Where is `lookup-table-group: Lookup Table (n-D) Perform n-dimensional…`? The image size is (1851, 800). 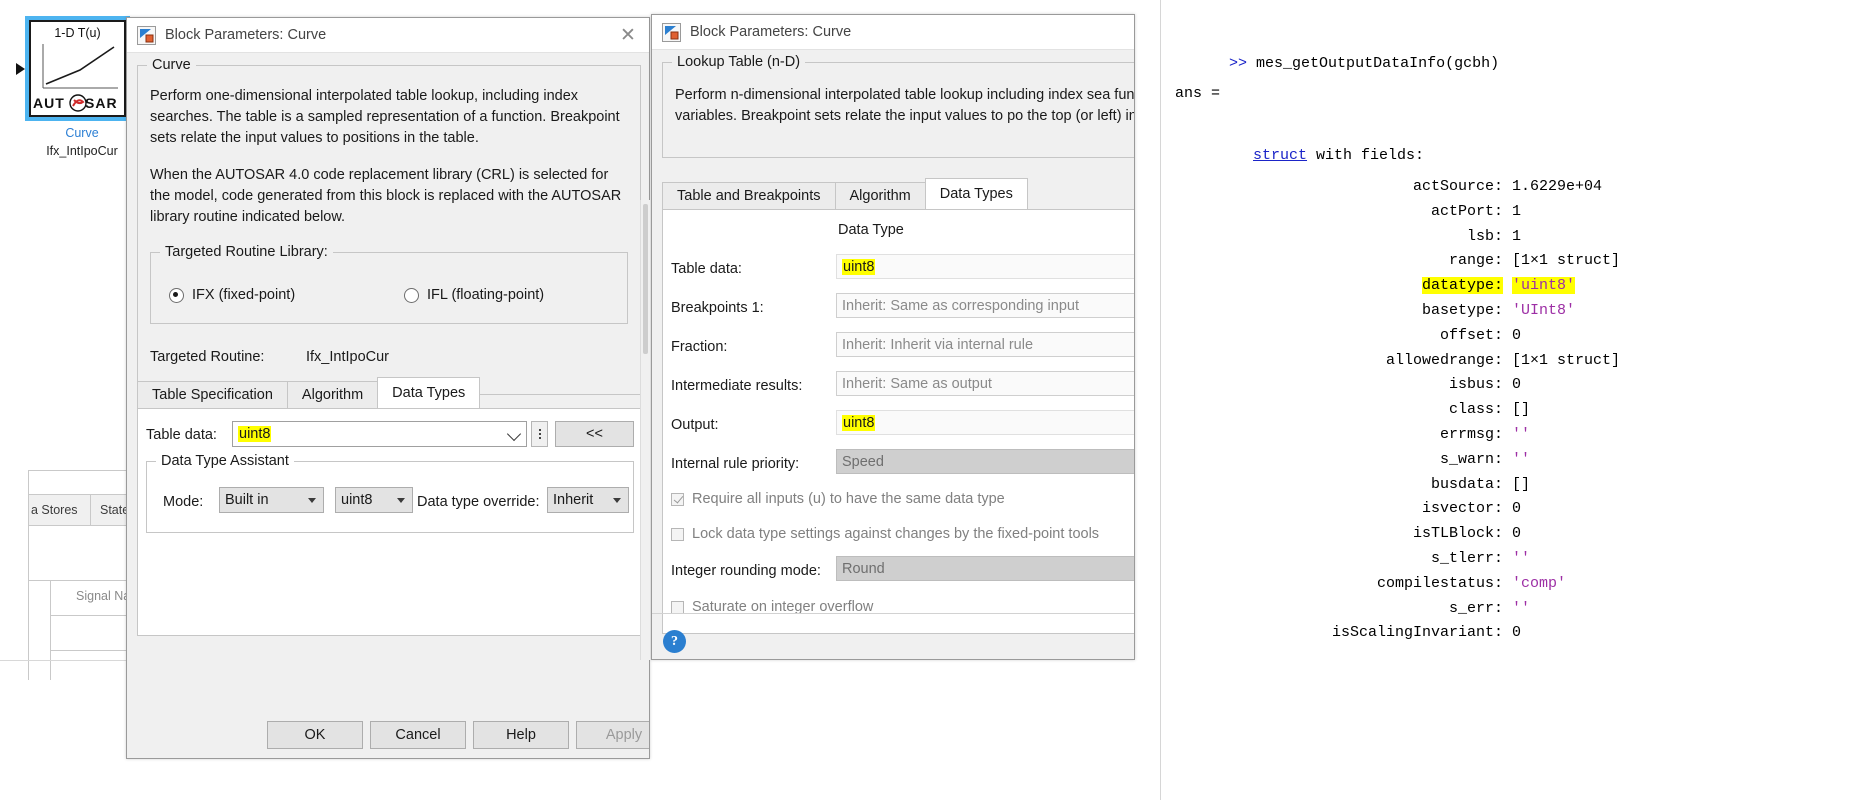 lookup-table-group: Lookup Table (n-D) Perform n-dimensional… is located at coordinates (898, 106).